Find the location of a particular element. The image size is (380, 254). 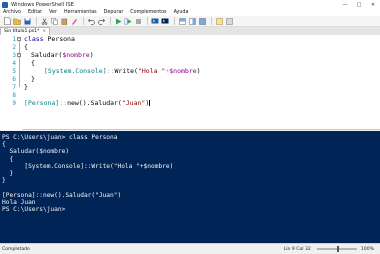

console-line: [Persona]::new().Saludar("Juan") is located at coordinates (62, 195).